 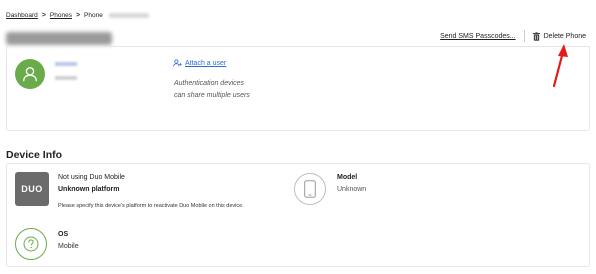 What do you see at coordinates (63, 234) in the screenshot?
I see `os-label: OS` at bounding box center [63, 234].